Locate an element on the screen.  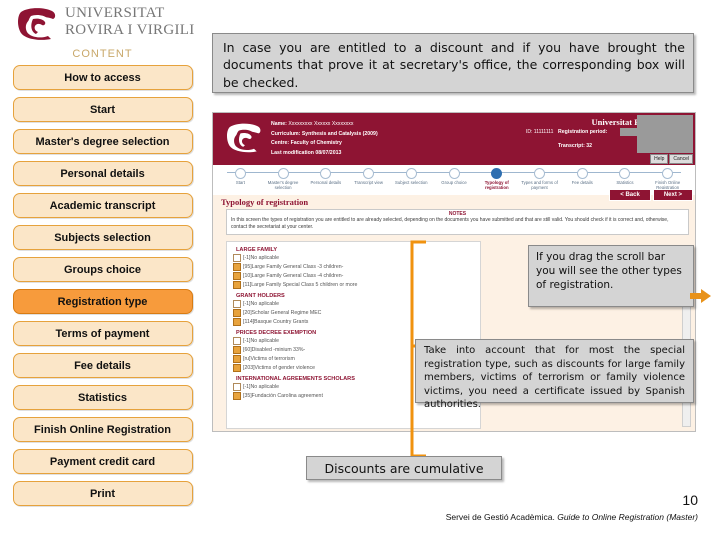
urv-logo: UNIVERSITAT ROVIRA I VIRGILI is located at coordinates (108, 25).